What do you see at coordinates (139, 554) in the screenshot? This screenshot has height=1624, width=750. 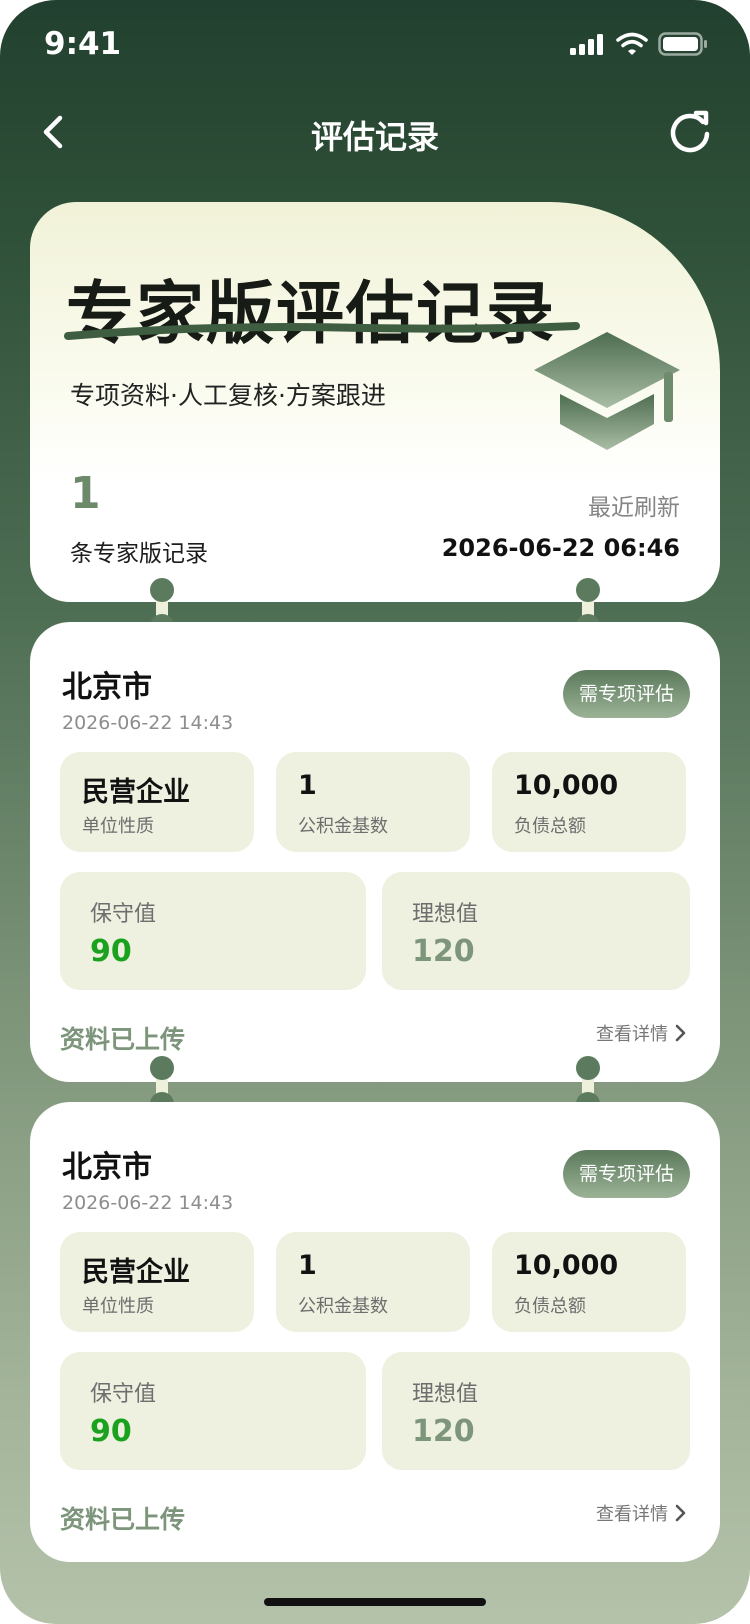 I see `record-count-label: 条专家版记录` at bounding box center [139, 554].